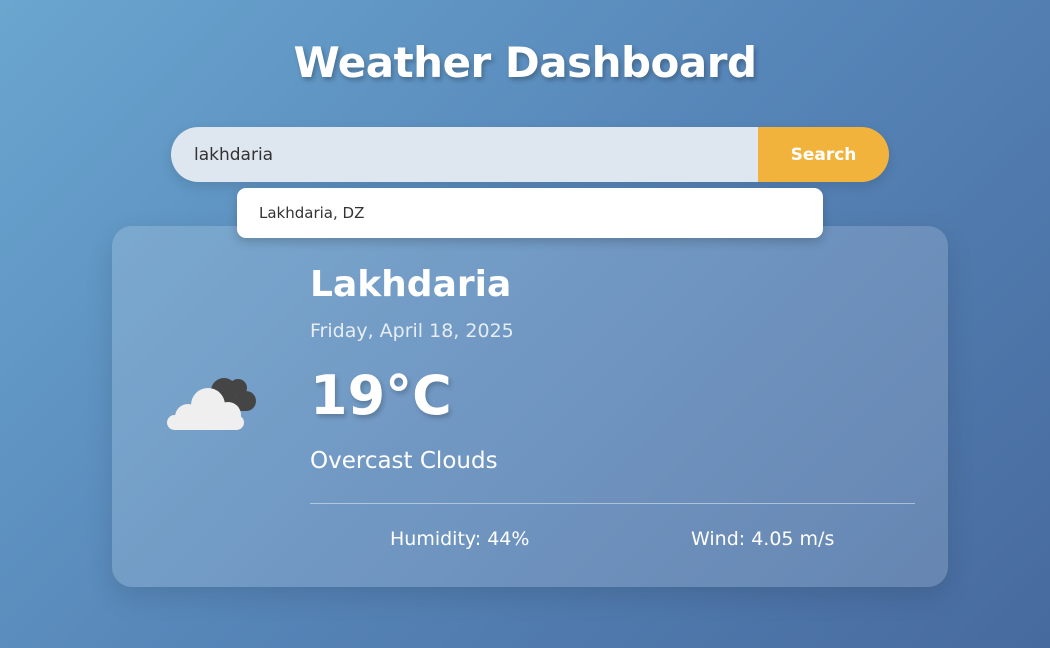 The height and width of the screenshot is (648, 1050). I want to click on date-text: Friday, April 18, 2025, so click(412, 331).